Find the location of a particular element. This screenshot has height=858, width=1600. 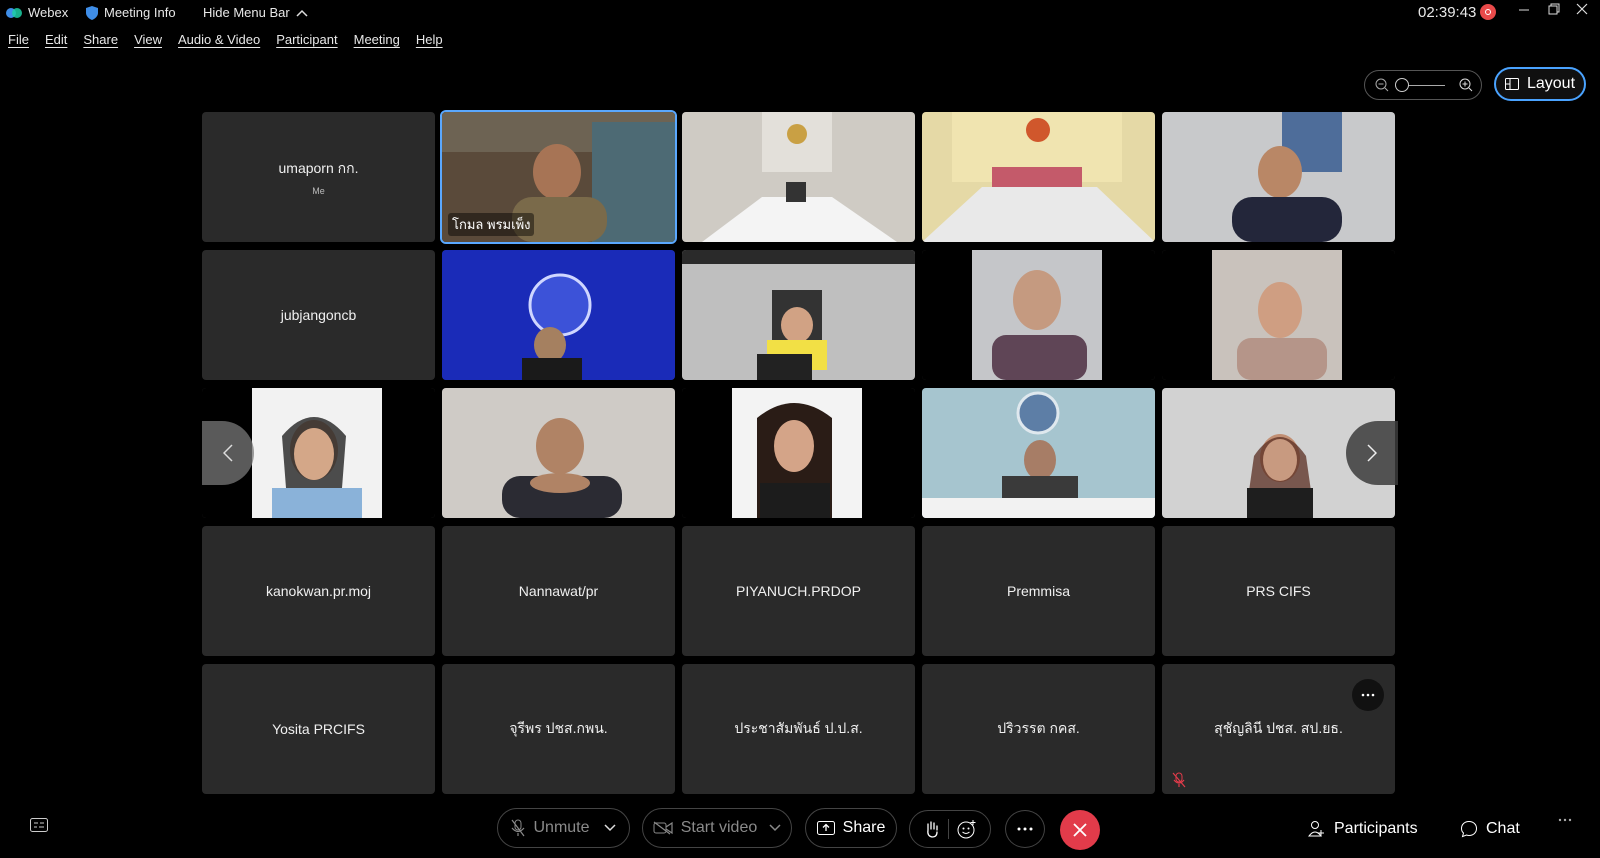

participant-tile: Yosita PRCIFS is located at coordinates (318, 729).